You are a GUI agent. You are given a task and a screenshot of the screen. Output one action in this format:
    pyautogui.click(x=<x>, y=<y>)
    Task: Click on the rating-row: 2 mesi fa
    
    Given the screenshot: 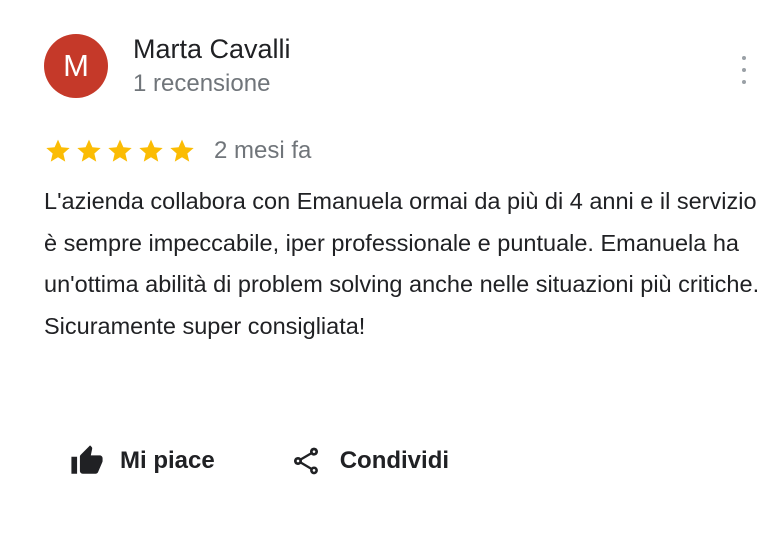 What is the action you would take?
    pyautogui.click(x=177, y=151)
    